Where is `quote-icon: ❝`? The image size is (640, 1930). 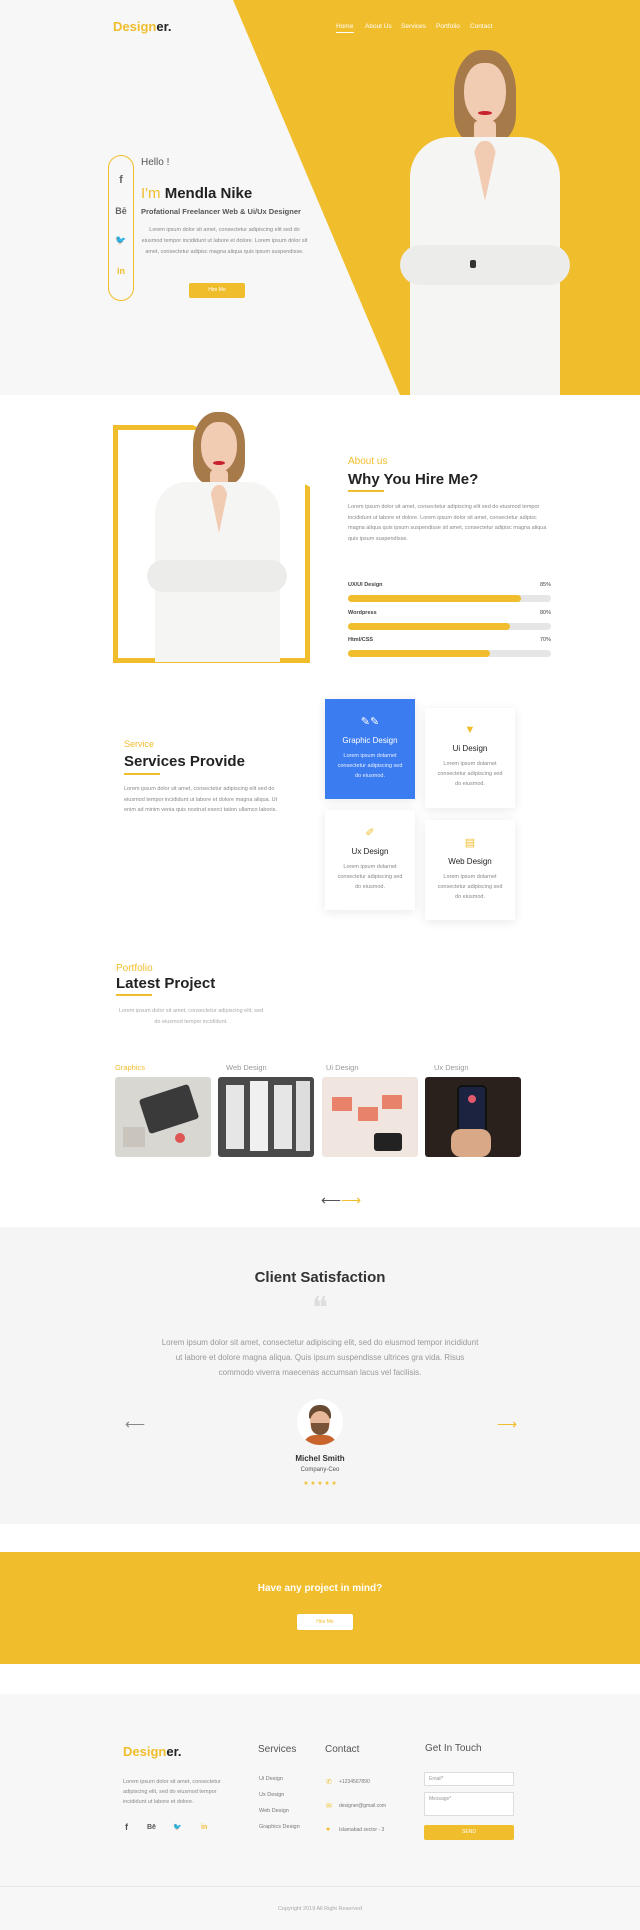
quote-icon: ❝ is located at coordinates (320, 1308).